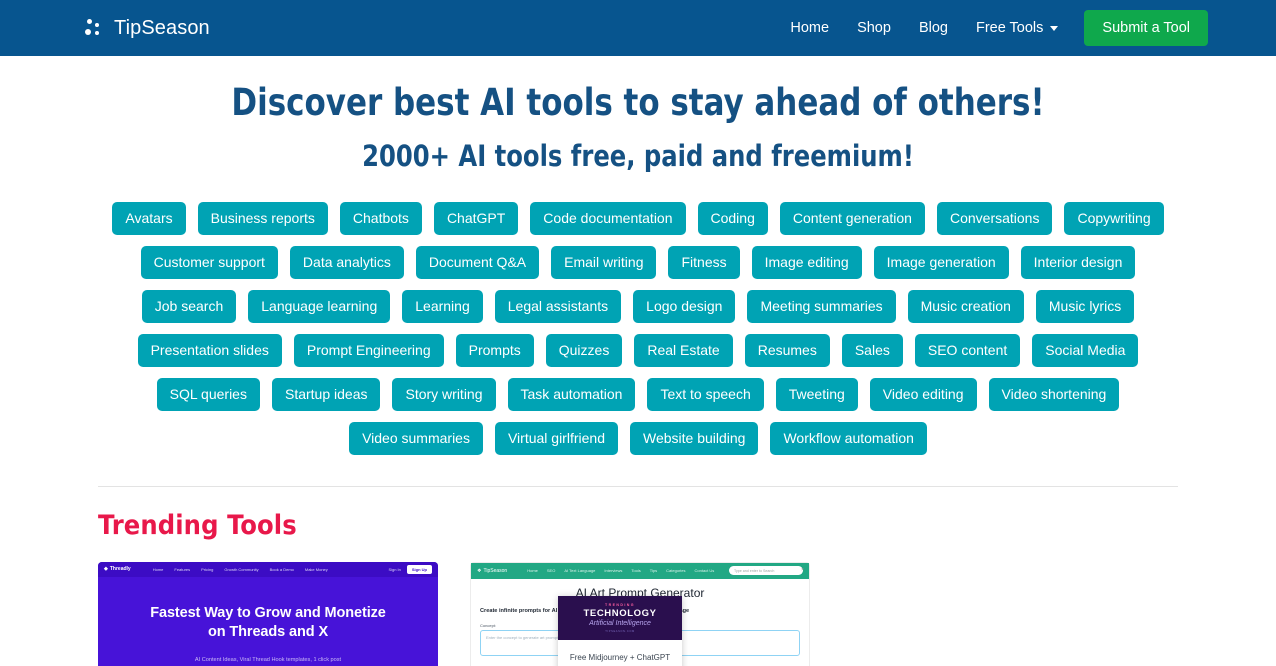  What do you see at coordinates (872, 350) in the screenshot?
I see `category-tag: Sales` at bounding box center [872, 350].